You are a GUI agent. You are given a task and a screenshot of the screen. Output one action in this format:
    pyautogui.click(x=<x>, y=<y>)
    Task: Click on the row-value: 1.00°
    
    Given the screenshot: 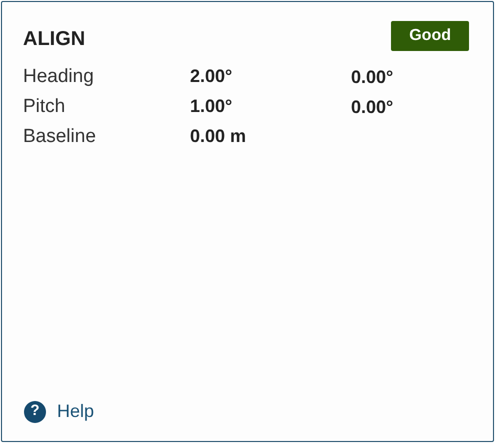 What is the action you would take?
    pyautogui.click(x=211, y=106)
    